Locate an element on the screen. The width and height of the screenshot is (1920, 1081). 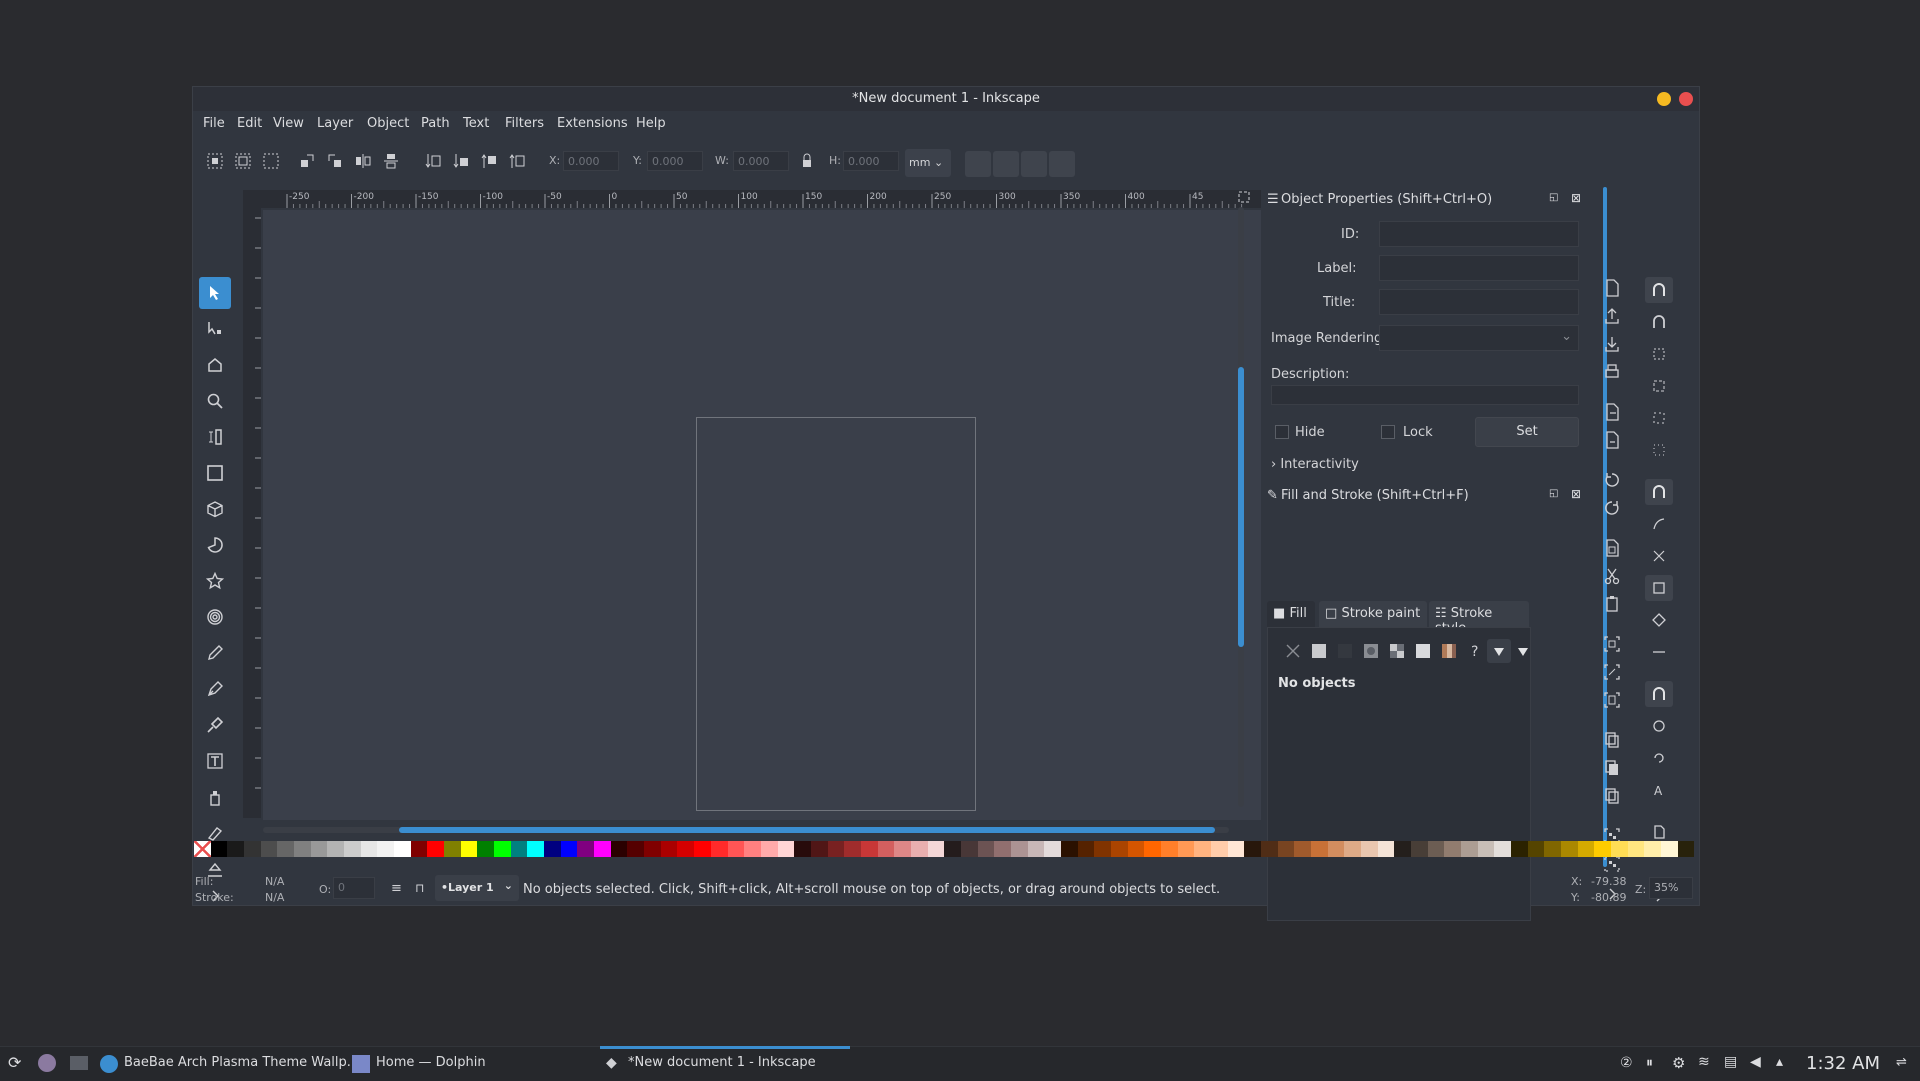
print-icon is located at coordinates (1612, 372).